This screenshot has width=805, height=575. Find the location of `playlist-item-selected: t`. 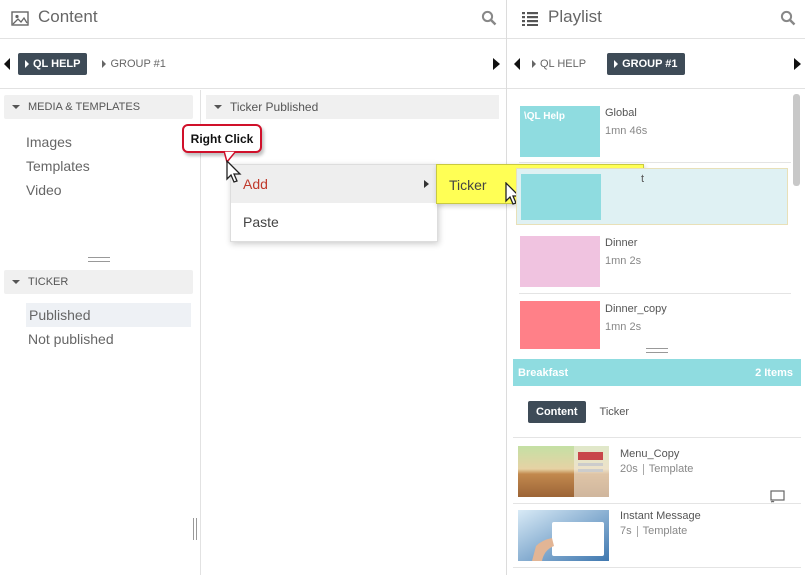

playlist-item-selected: t is located at coordinates (652, 196).